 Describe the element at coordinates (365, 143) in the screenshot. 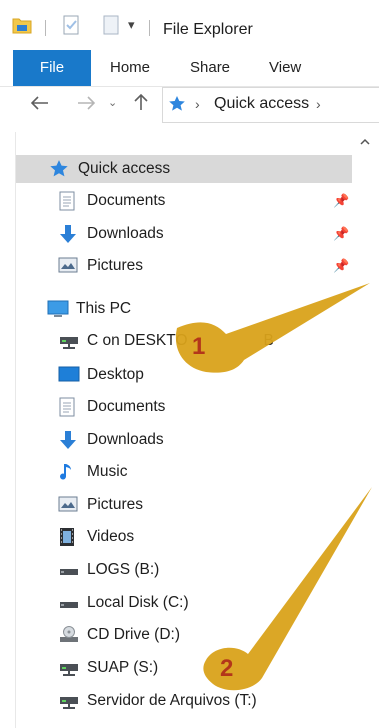

I see `scroll-up-button` at that location.